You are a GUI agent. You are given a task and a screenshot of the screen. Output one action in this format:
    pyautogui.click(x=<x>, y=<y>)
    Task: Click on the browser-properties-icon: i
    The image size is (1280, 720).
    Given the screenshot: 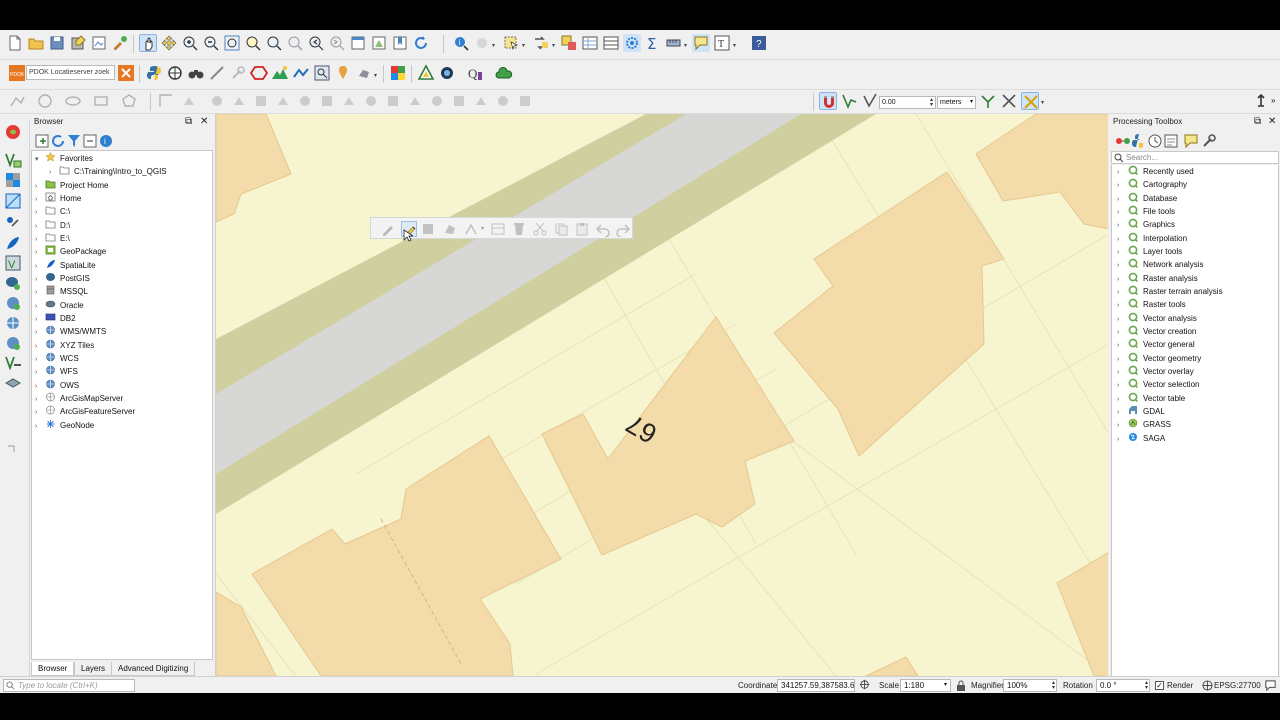 What is the action you would take?
    pyautogui.click(x=104, y=139)
    